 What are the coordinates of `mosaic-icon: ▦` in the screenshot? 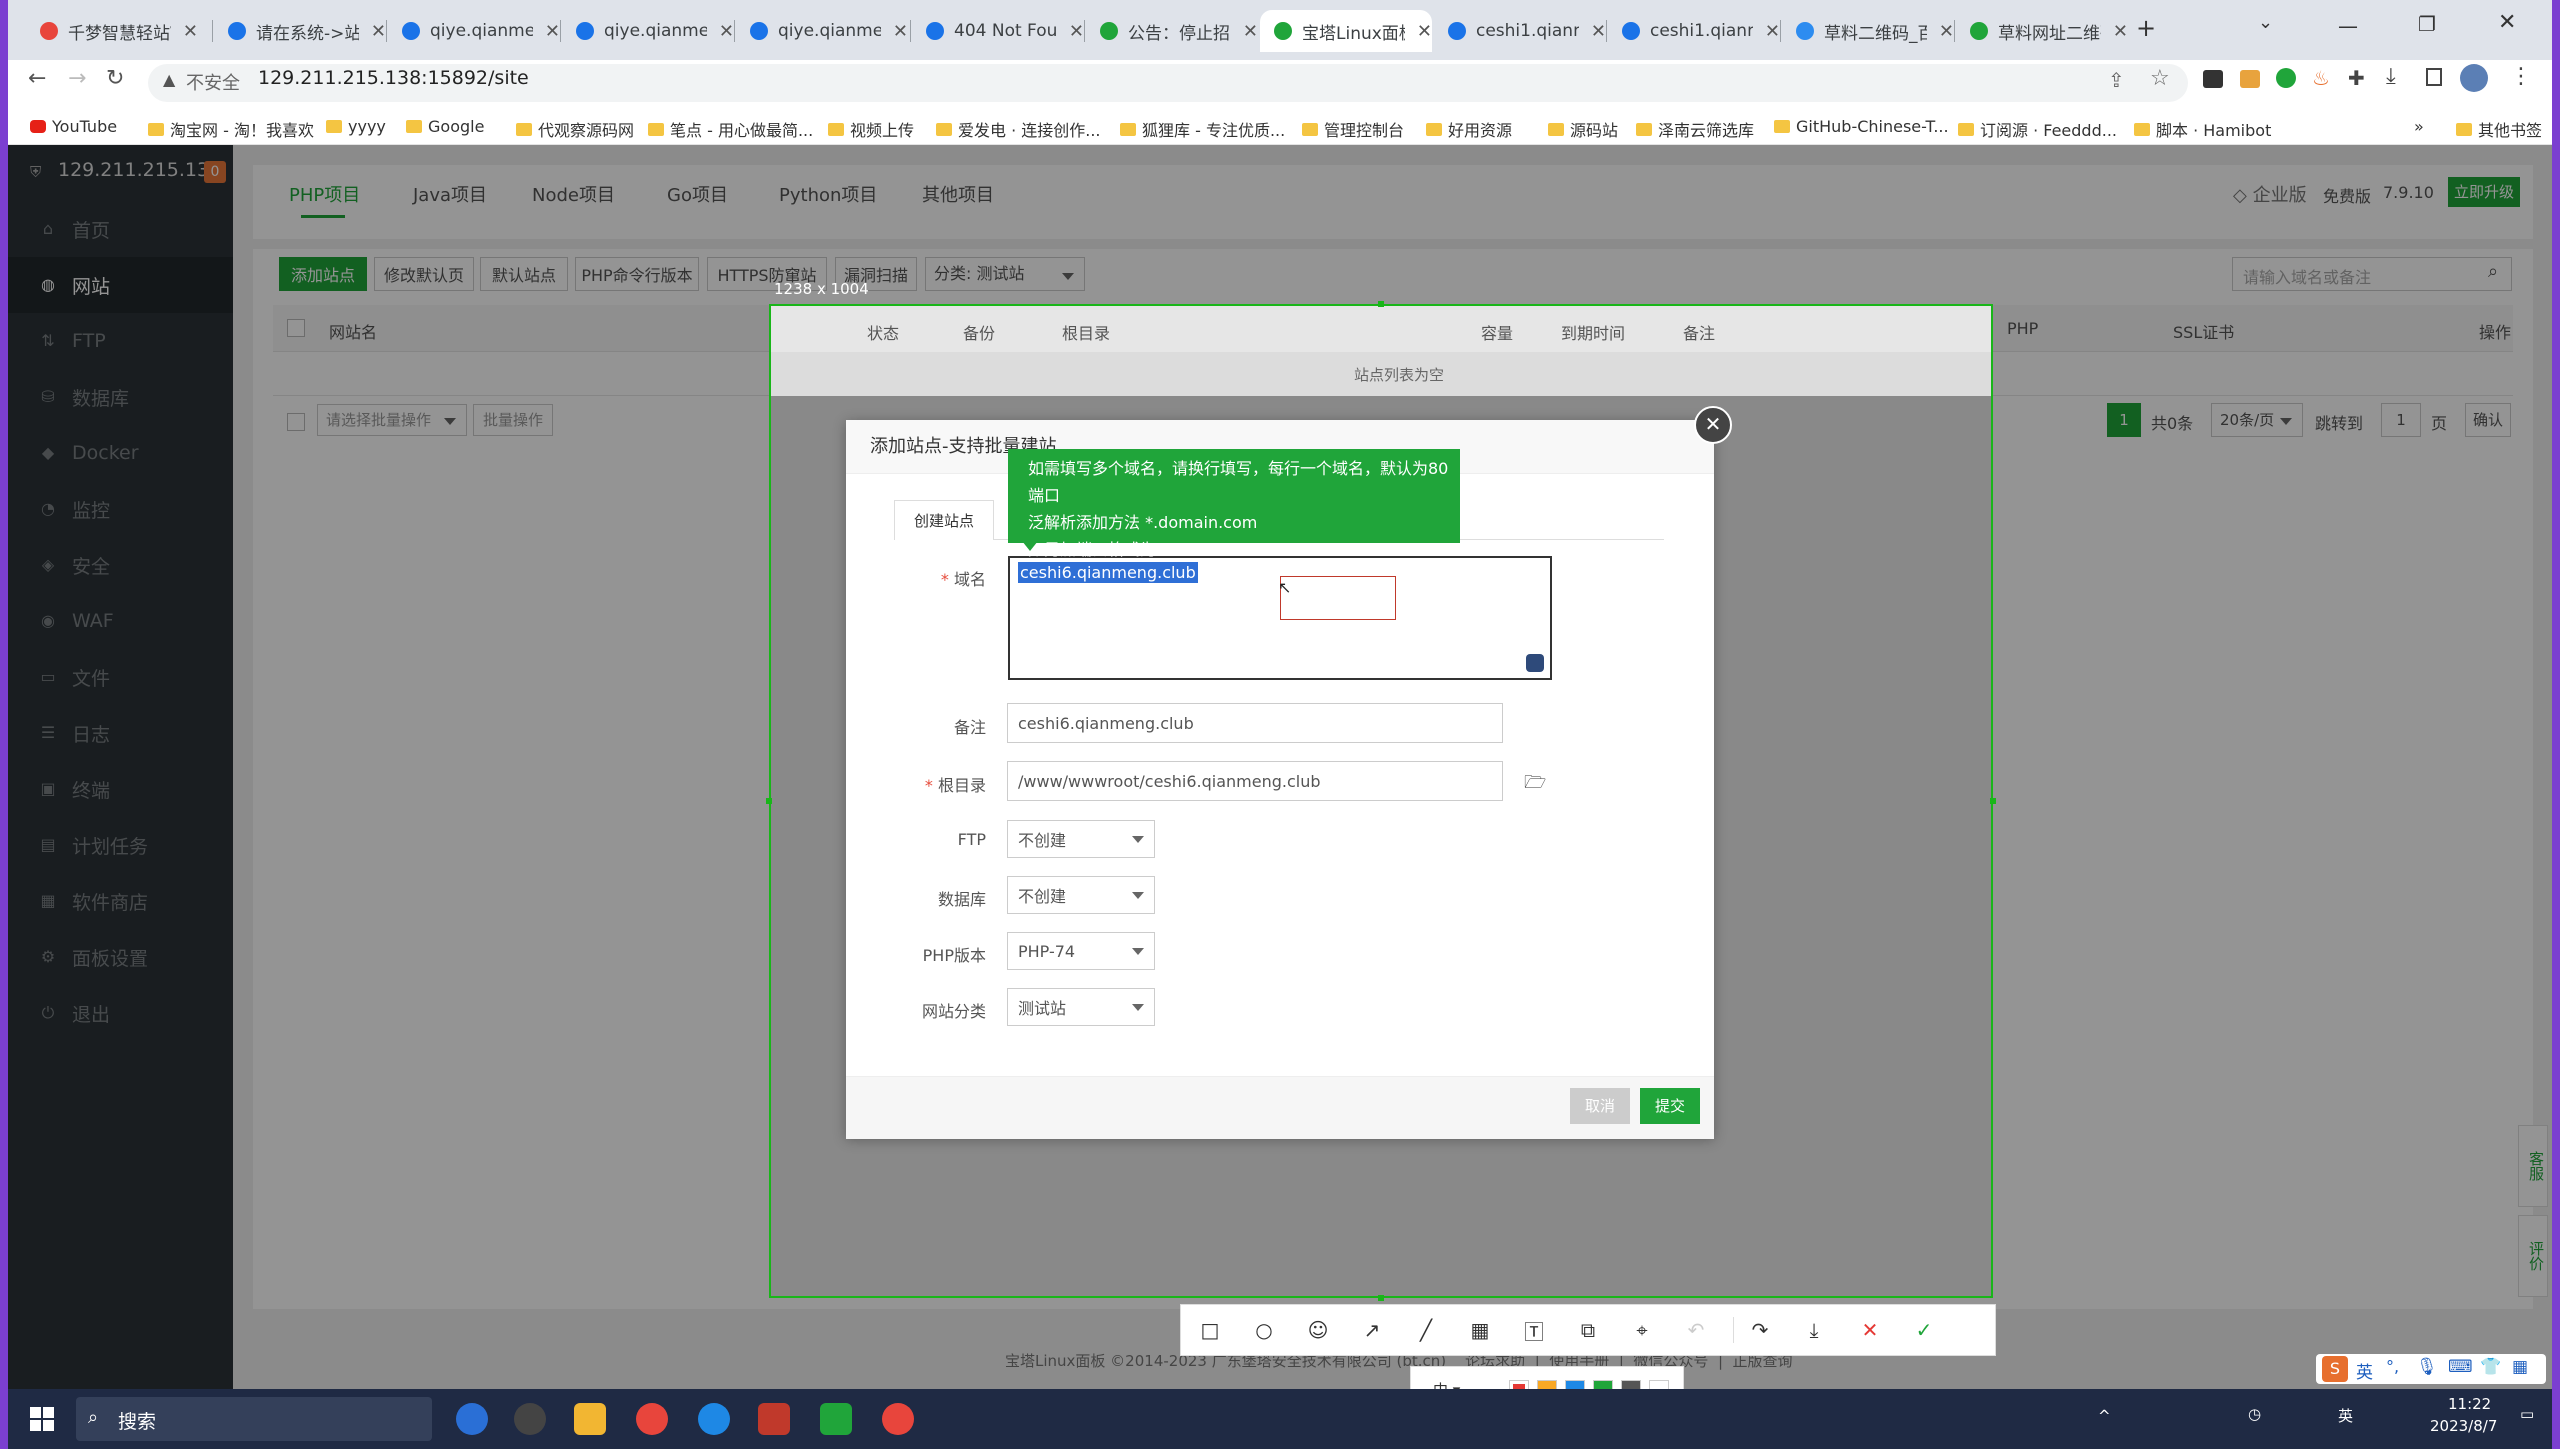 It's located at (1480, 1330).